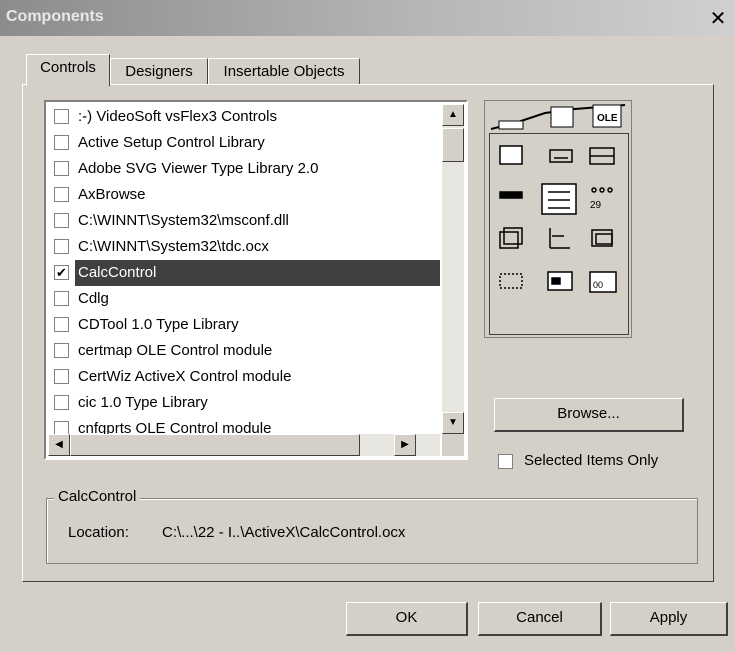 This screenshot has width=735, height=652. I want to click on scroll-up-icon: ▲, so click(453, 115).